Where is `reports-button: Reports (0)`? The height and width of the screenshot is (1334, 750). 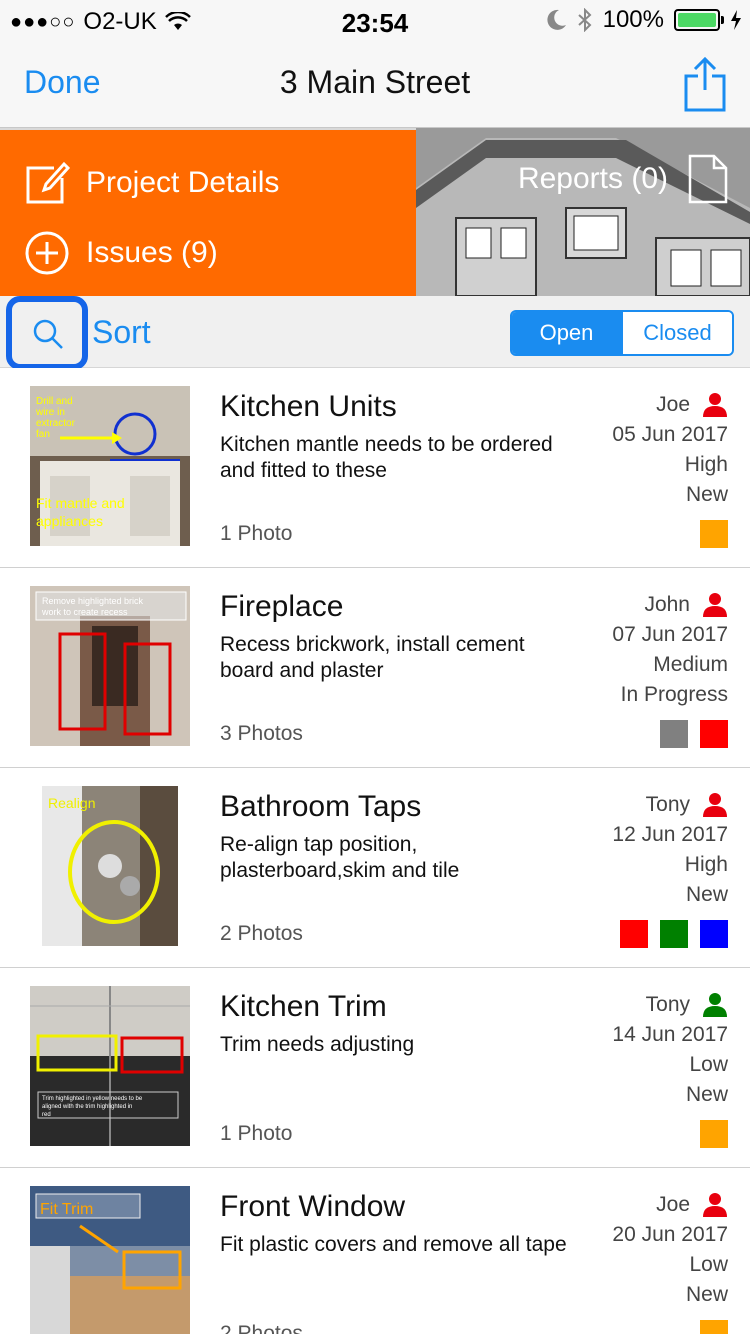 reports-button: Reports (0) is located at coordinates (623, 179).